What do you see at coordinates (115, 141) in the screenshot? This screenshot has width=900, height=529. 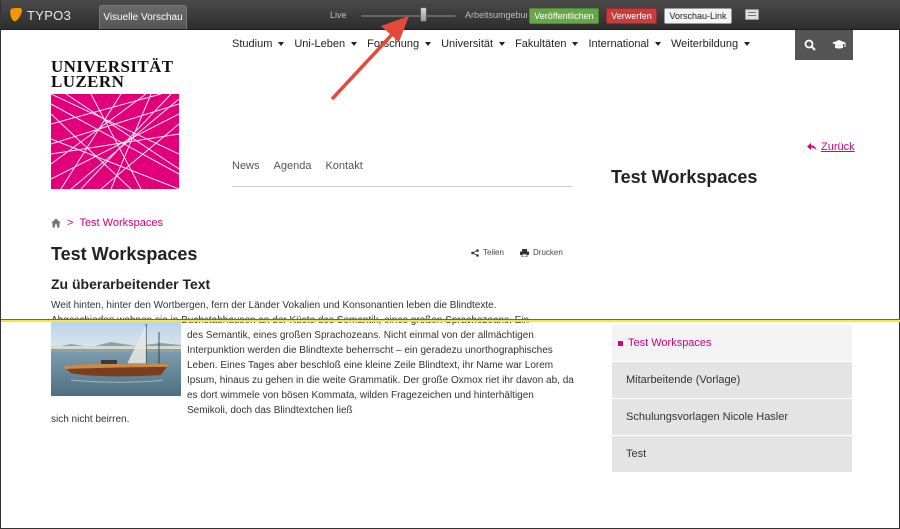 I see `university-logo-graphic` at bounding box center [115, 141].